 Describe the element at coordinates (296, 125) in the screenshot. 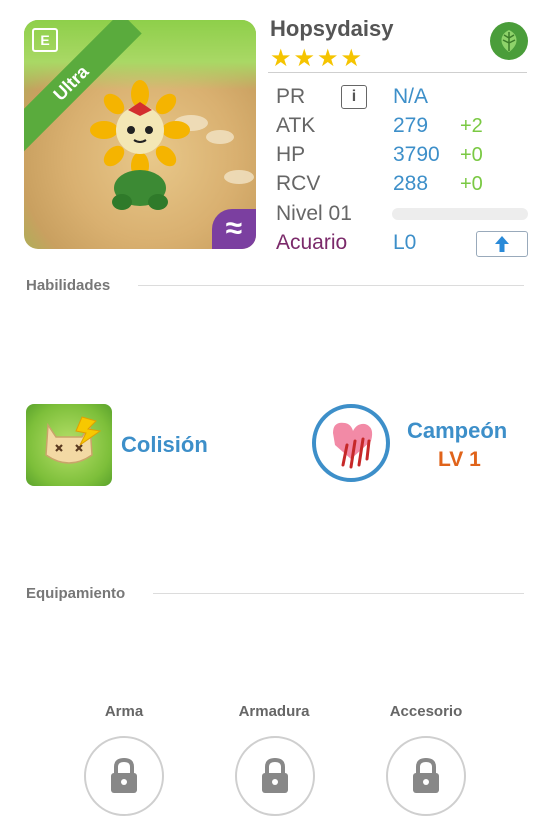

I see `atk-label: ATK` at that location.